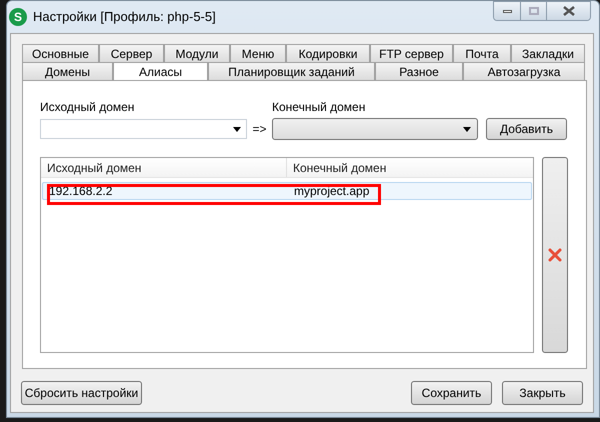  Describe the element at coordinates (319, 107) in the screenshot. I see `field-label: Конечный домен` at that location.